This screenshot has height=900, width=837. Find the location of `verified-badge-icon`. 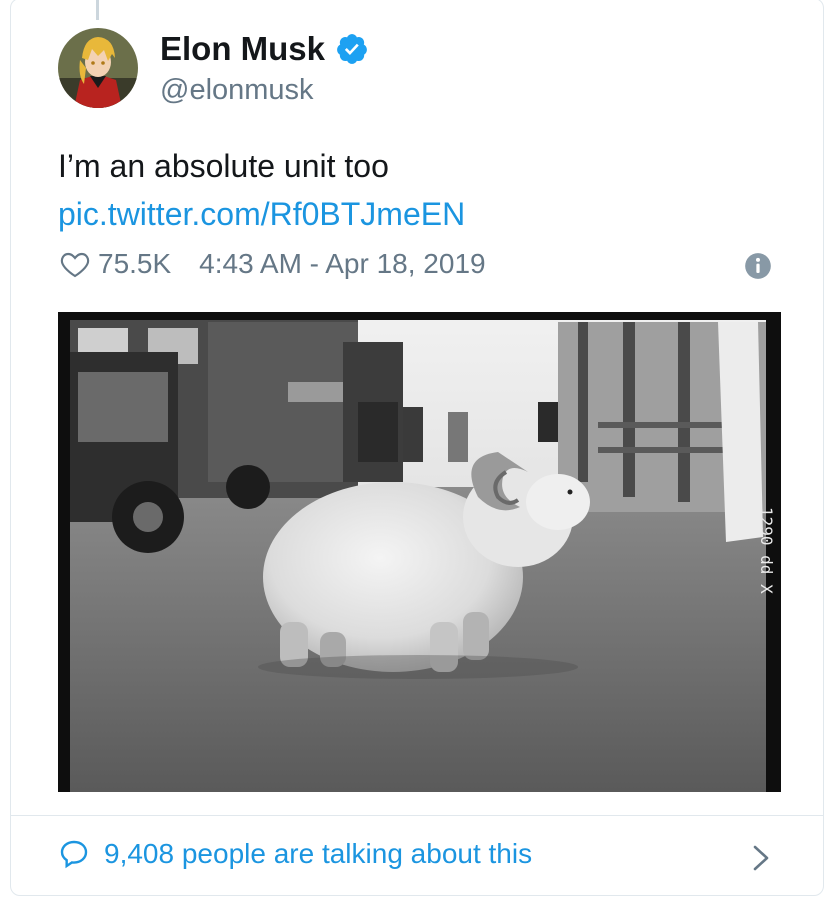

verified-badge-icon is located at coordinates (352, 49).